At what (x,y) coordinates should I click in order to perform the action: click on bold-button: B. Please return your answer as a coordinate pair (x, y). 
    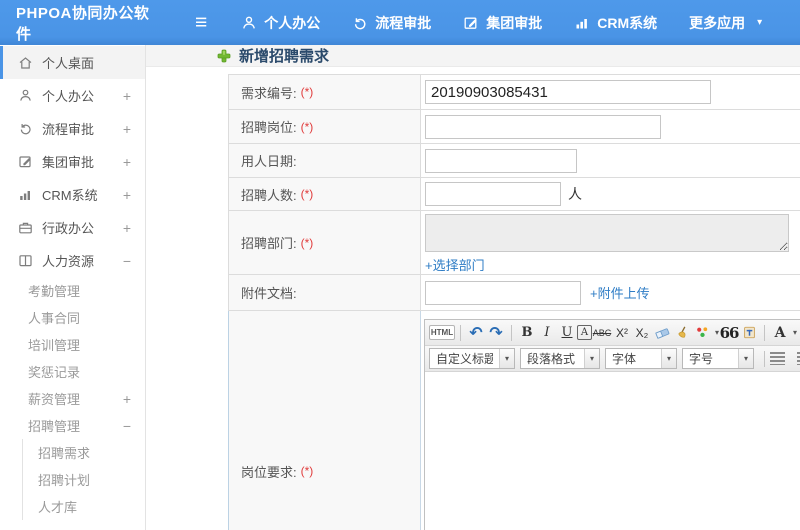
    Looking at the image, I should click on (527, 333).